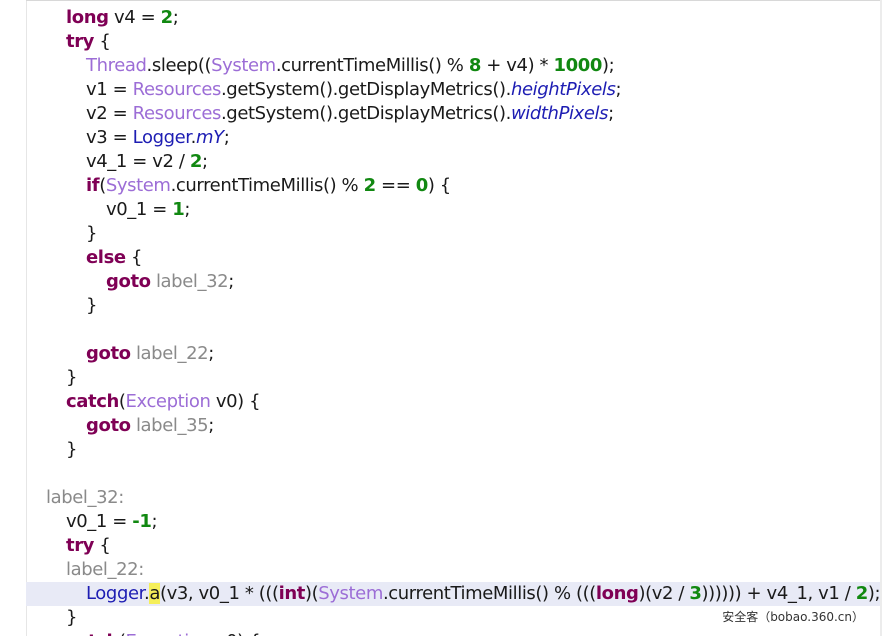  I want to click on code-token: (v3, v0_1 * (((, so click(219, 593).